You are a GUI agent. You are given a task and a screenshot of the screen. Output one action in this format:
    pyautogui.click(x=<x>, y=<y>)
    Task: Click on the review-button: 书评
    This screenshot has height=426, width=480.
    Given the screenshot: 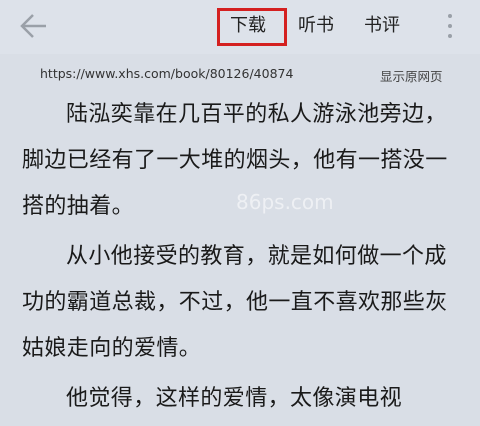 What is the action you would take?
    pyautogui.click(x=382, y=26)
    